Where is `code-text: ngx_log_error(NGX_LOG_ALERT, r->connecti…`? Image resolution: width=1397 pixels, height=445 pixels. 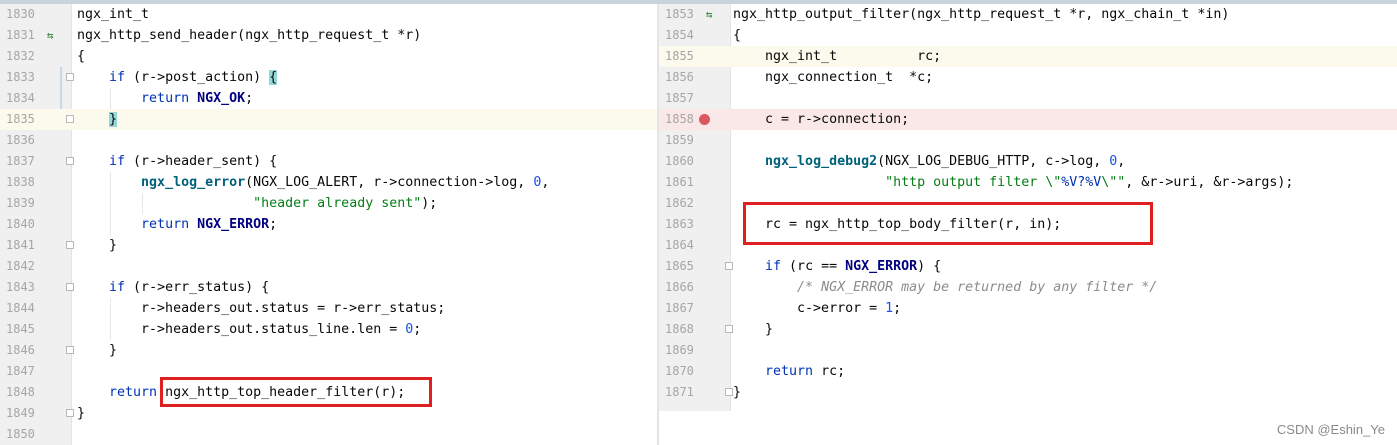
code-text: ngx_log_error(NGX_LOG_ALERT, r->connecti… is located at coordinates (313, 182).